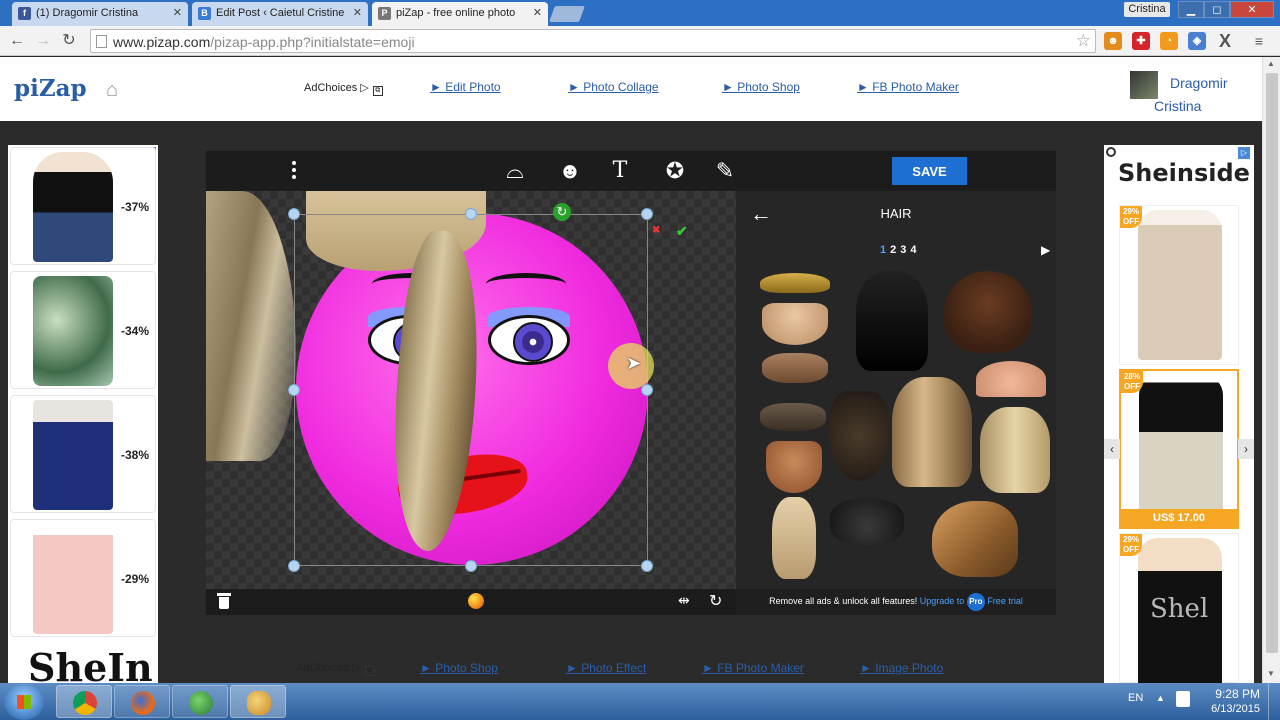  What do you see at coordinates (975, 602) in the screenshot?
I see `pro-badge: Pro` at bounding box center [975, 602].